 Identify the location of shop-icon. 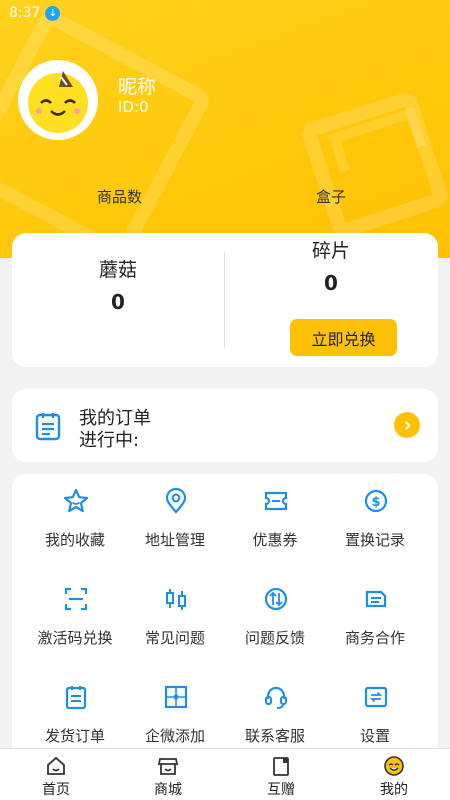
(168, 766).